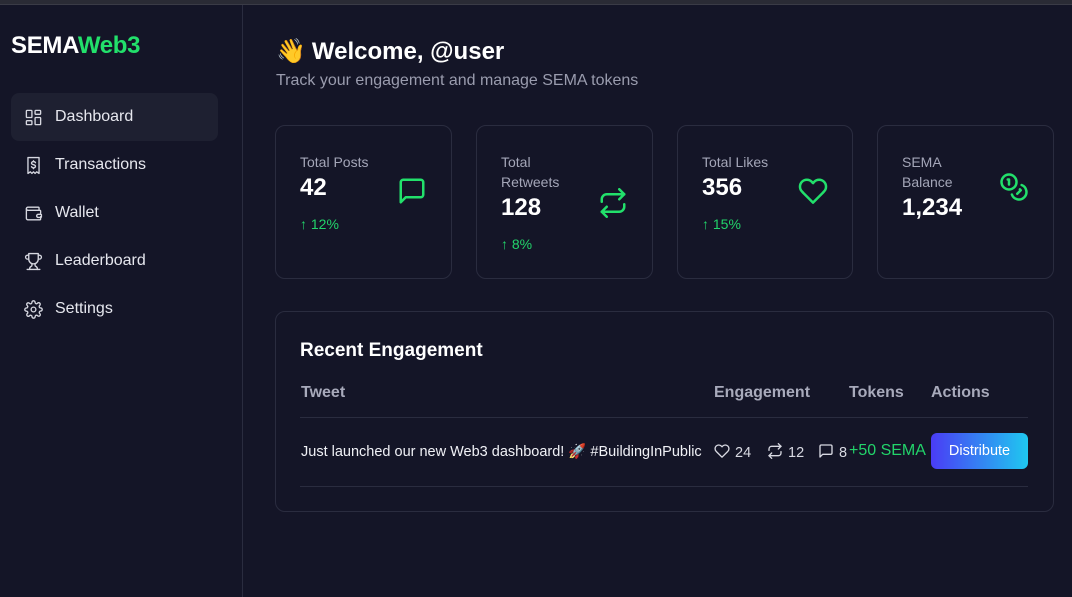 This screenshot has width=1072, height=597. What do you see at coordinates (114, 309) in the screenshot?
I see `sidebar-item-settings: Settings` at bounding box center [114, 309].